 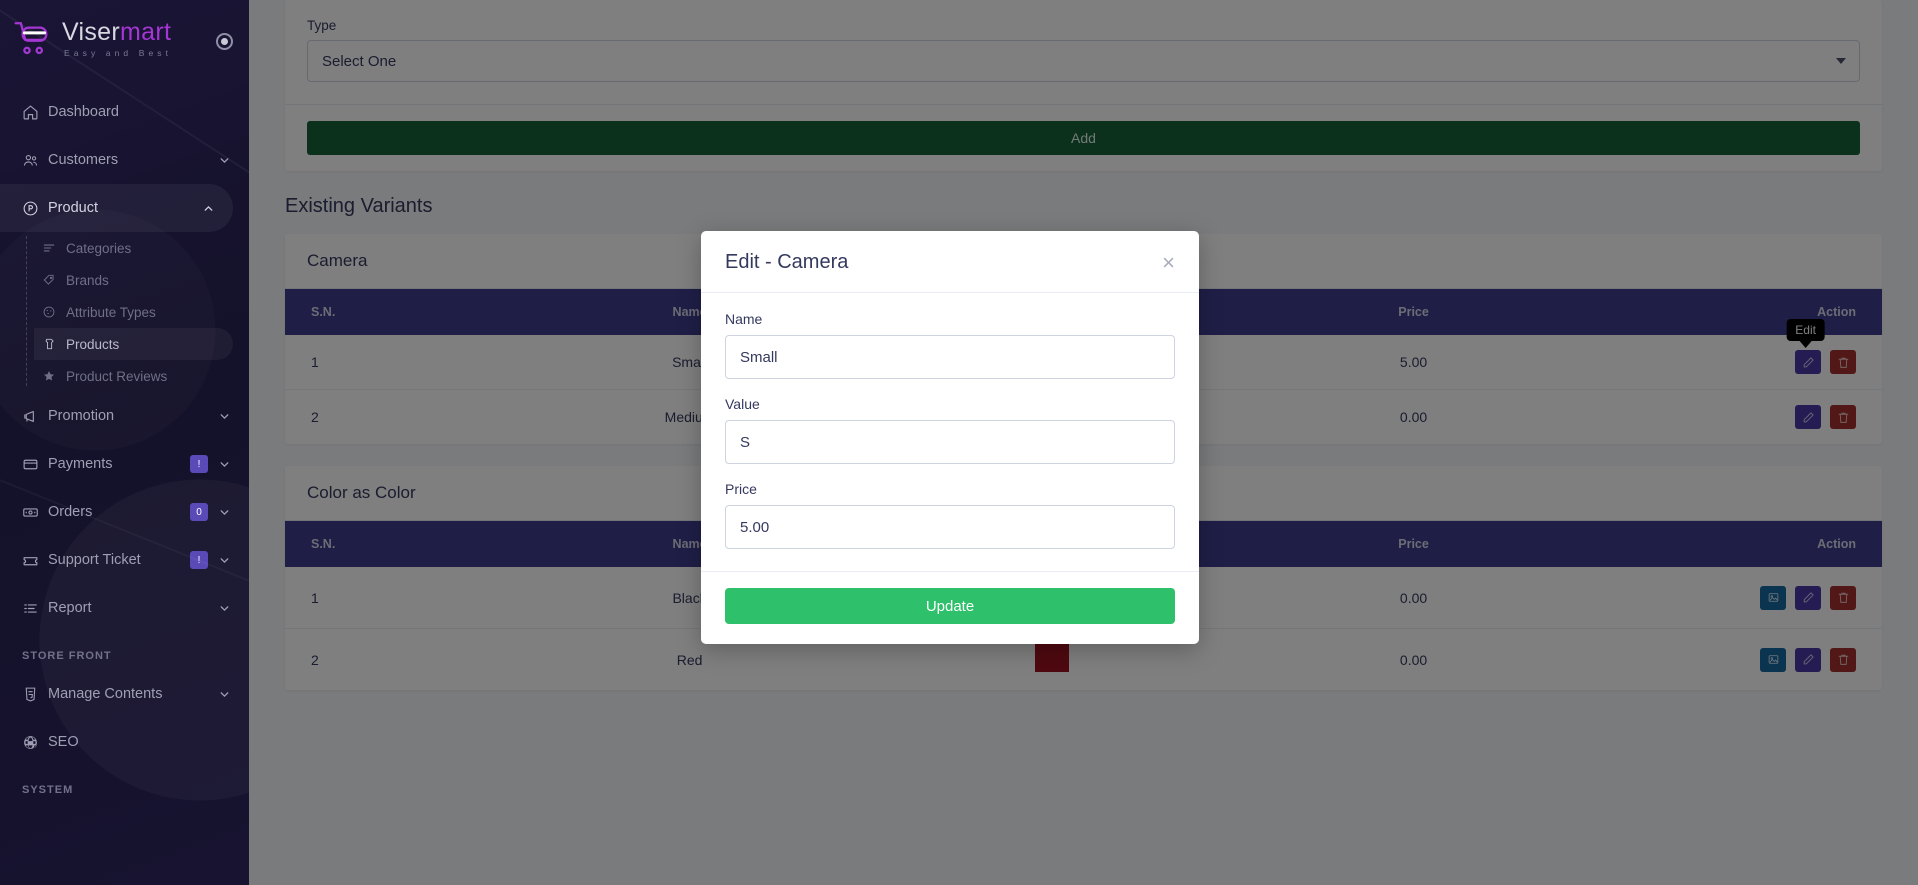 What do you see at coordinates (83, 112) in the screenshot?
I see `sidebar-item-label: Dashboard` at bounding box center [83, 112].